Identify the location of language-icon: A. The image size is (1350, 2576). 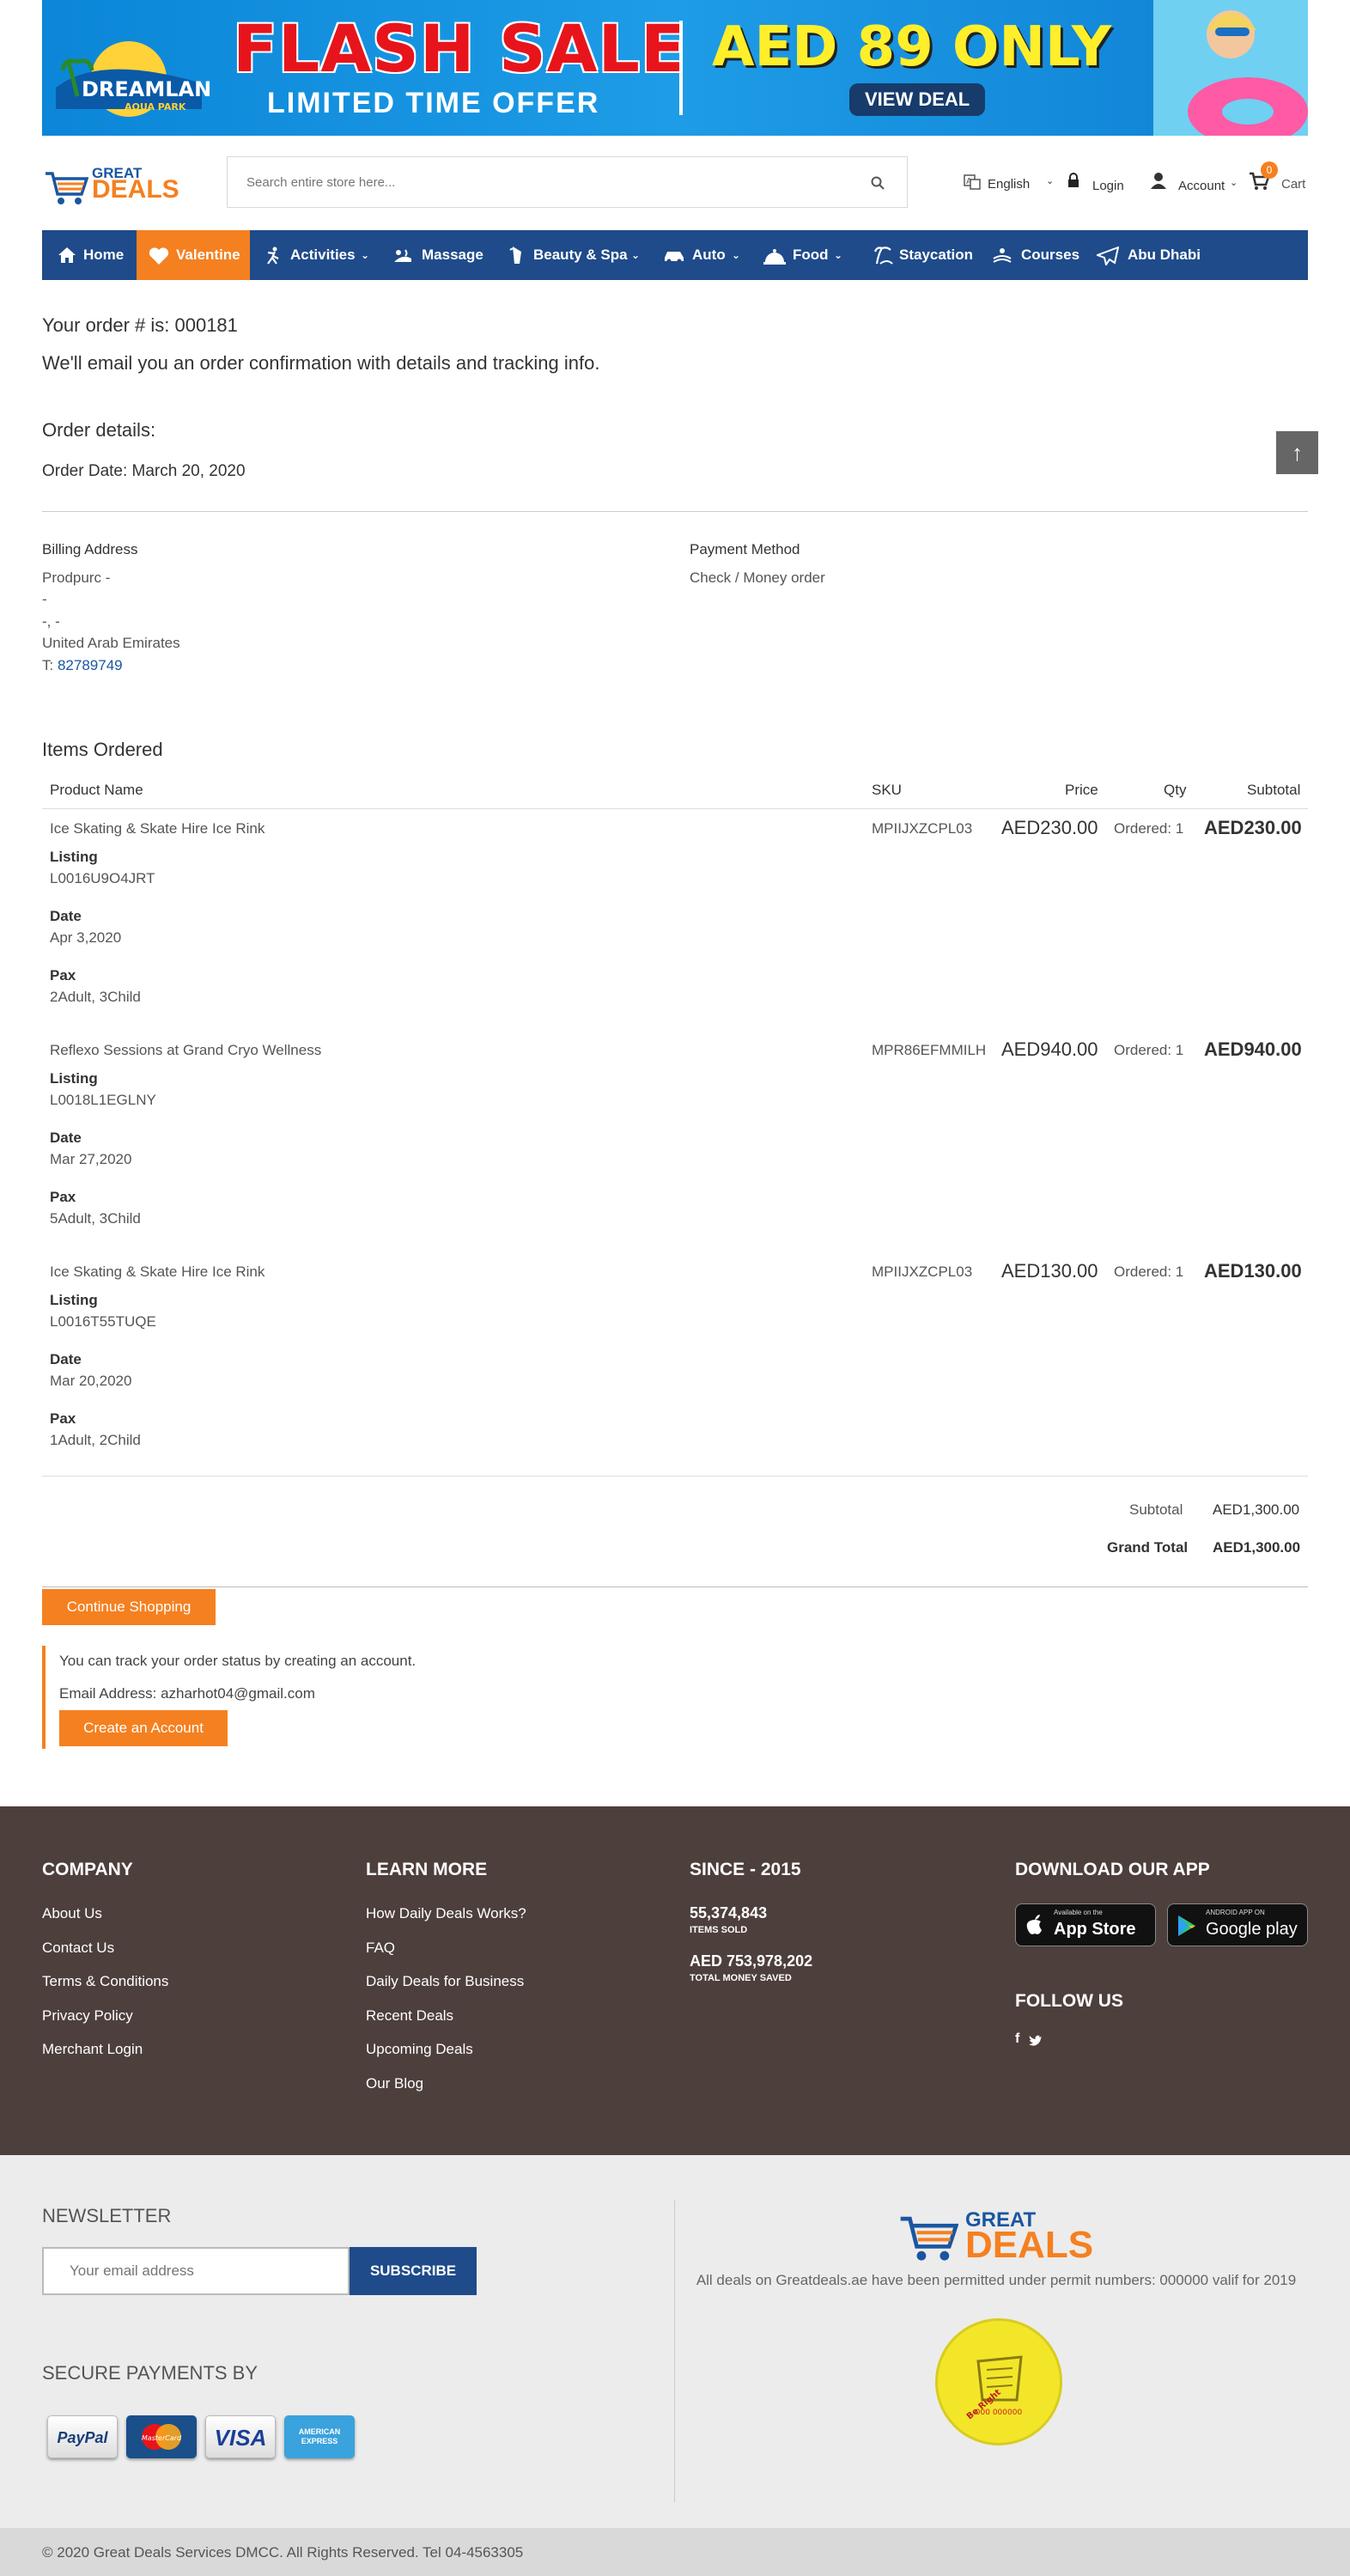
(972, 182).